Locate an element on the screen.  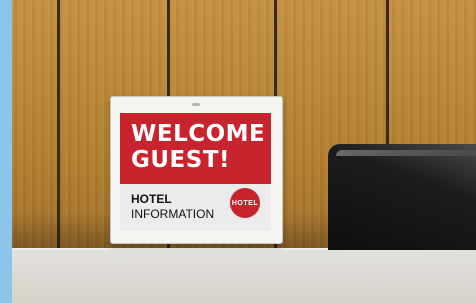
left-blue-stripe is located at coordinates (6, 151).